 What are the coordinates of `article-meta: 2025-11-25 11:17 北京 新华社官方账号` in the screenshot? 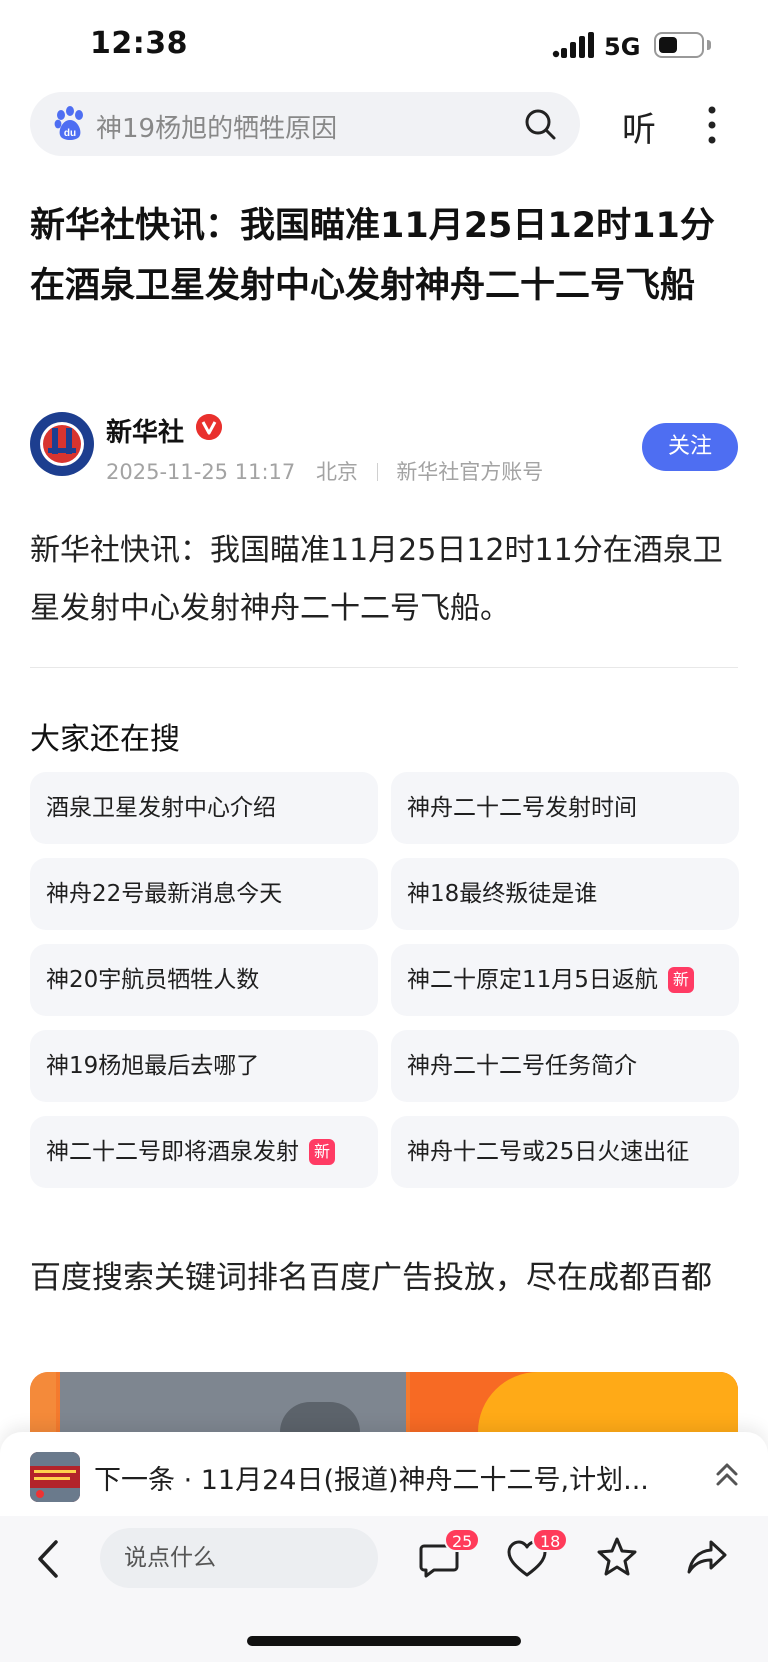 It's located at (324, 471).